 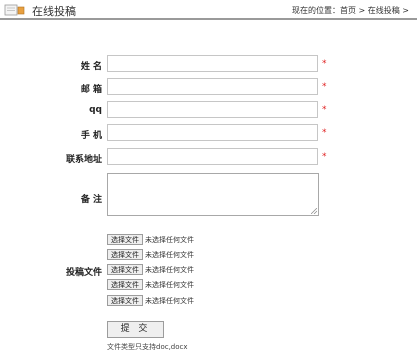 I want to click on phone-required-mark: *, so click(x=324, y=133).